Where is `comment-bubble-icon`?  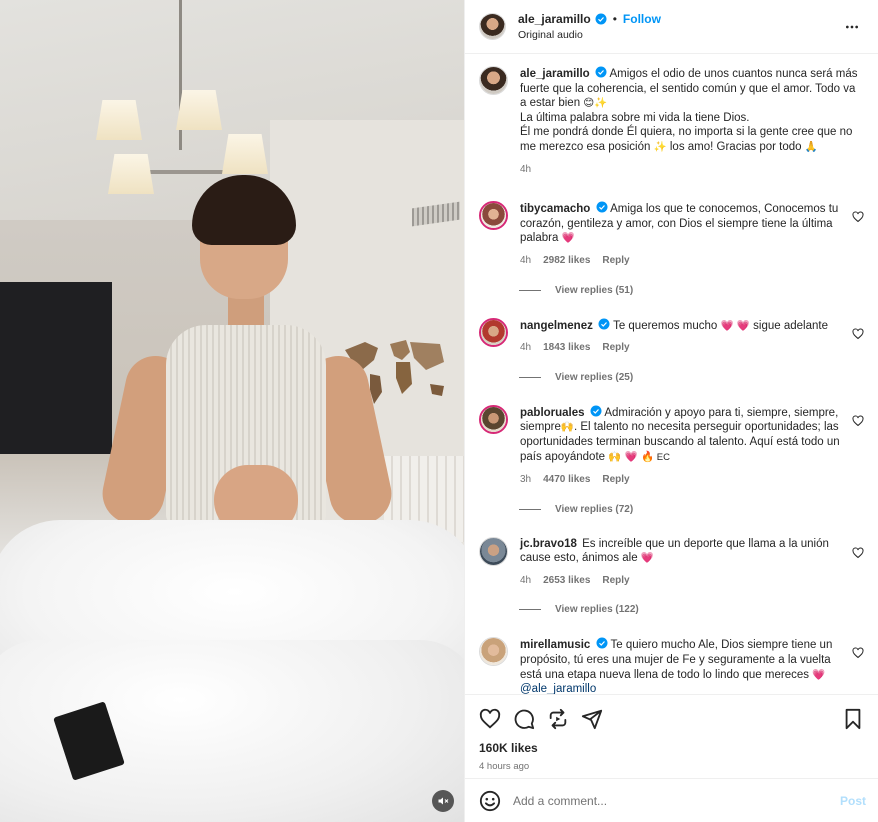 comment-bubble-icon is located at coordinates (524, 719).